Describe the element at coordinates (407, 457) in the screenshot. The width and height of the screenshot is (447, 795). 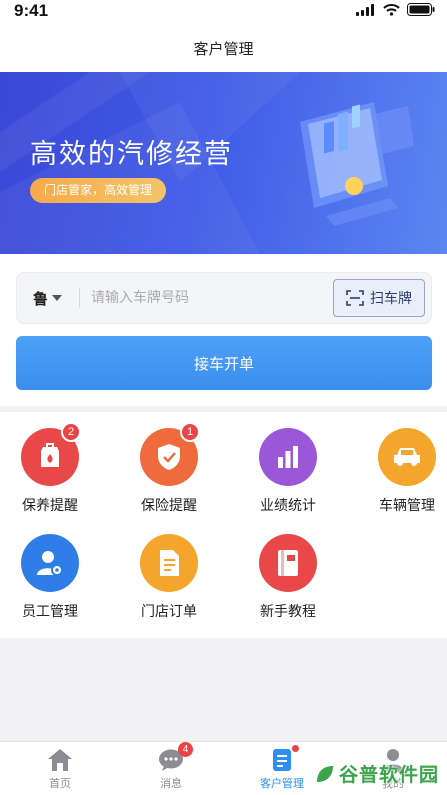
I see `car-icon` at that location.